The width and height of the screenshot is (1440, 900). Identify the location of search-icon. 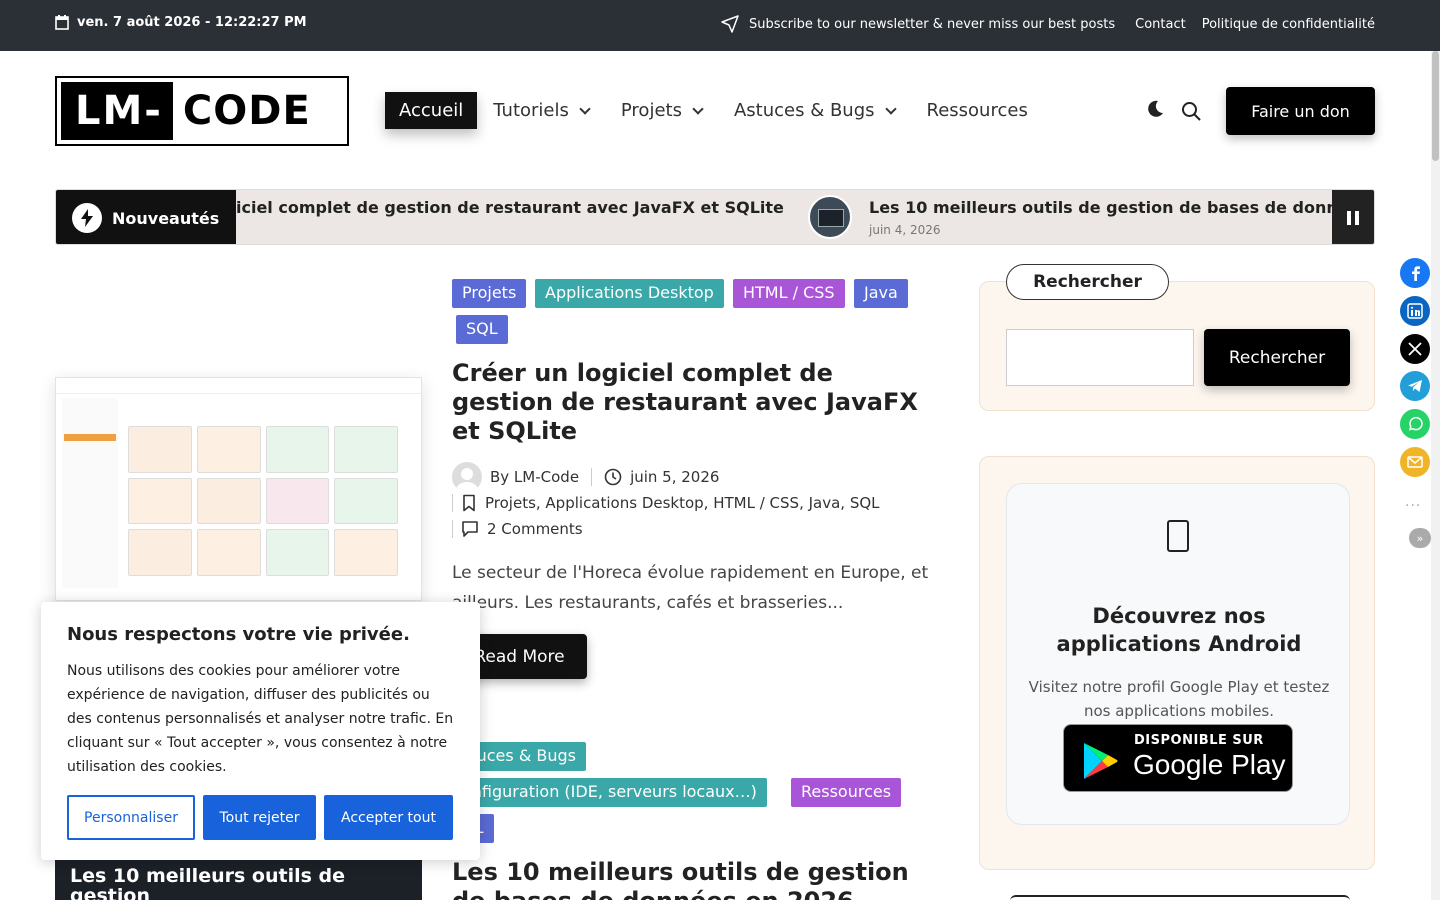
(1191, 111).